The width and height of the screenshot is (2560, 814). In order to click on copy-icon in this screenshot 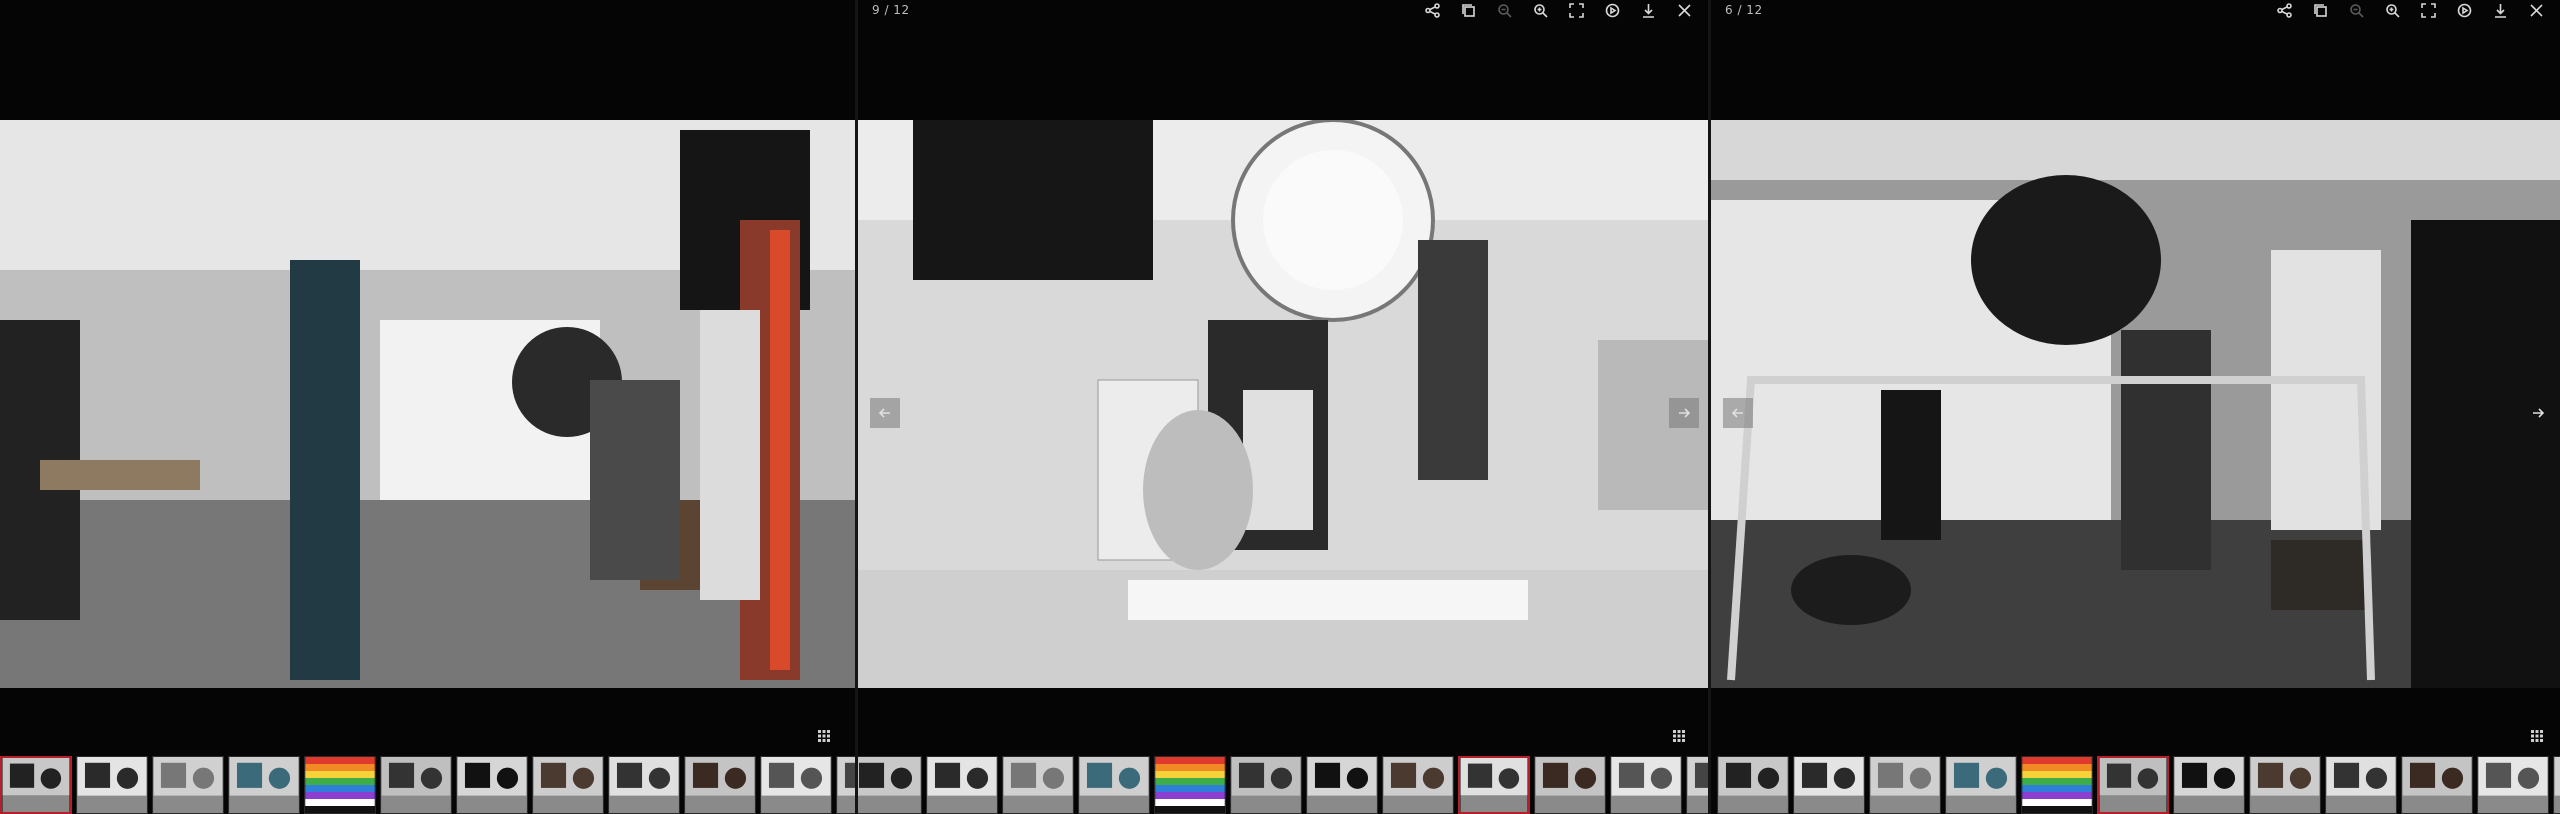, I will do `click(2320, 10)`.